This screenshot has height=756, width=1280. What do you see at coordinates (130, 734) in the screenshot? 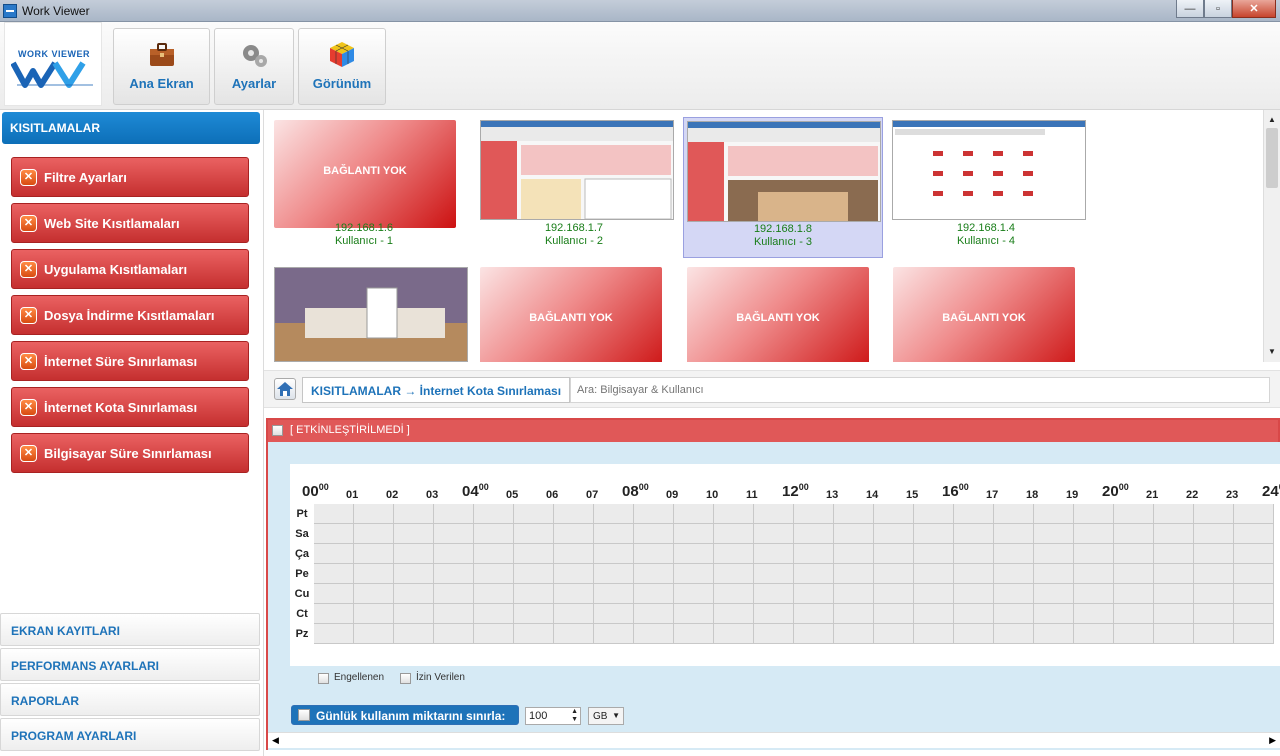
I see `sidebar-program-settings: PROGRAM AYARLARI` at bounding box center [130, 734].